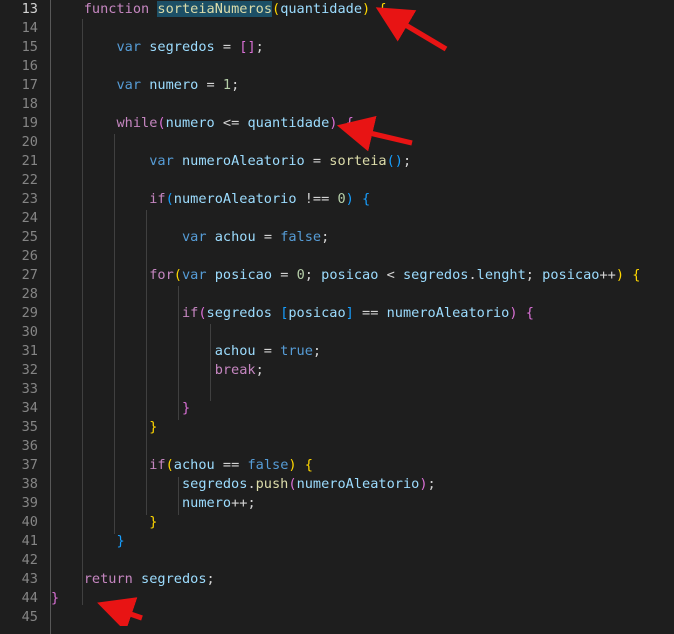 The width and height of the screenshot is (674, 634). I want to click on line-number: 38, so click(29, 484).